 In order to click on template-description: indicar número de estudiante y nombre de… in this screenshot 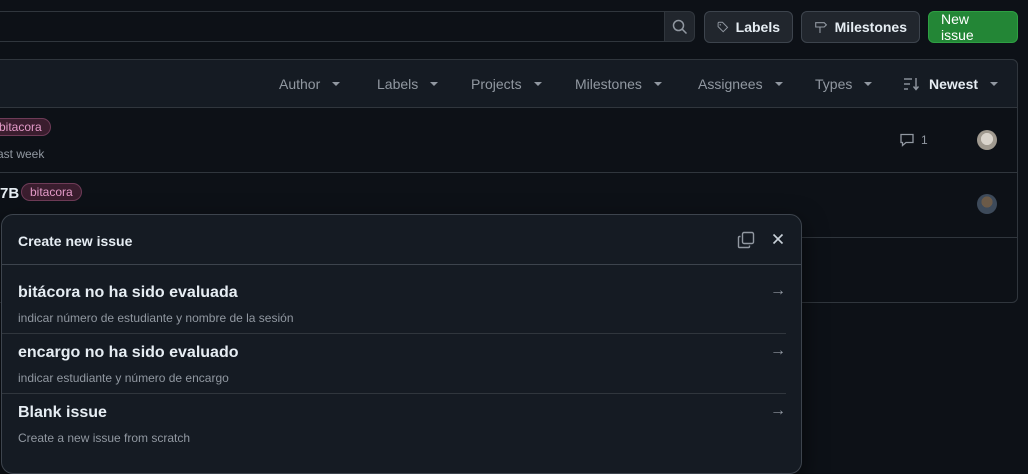, I will do `click(156, 318)`.